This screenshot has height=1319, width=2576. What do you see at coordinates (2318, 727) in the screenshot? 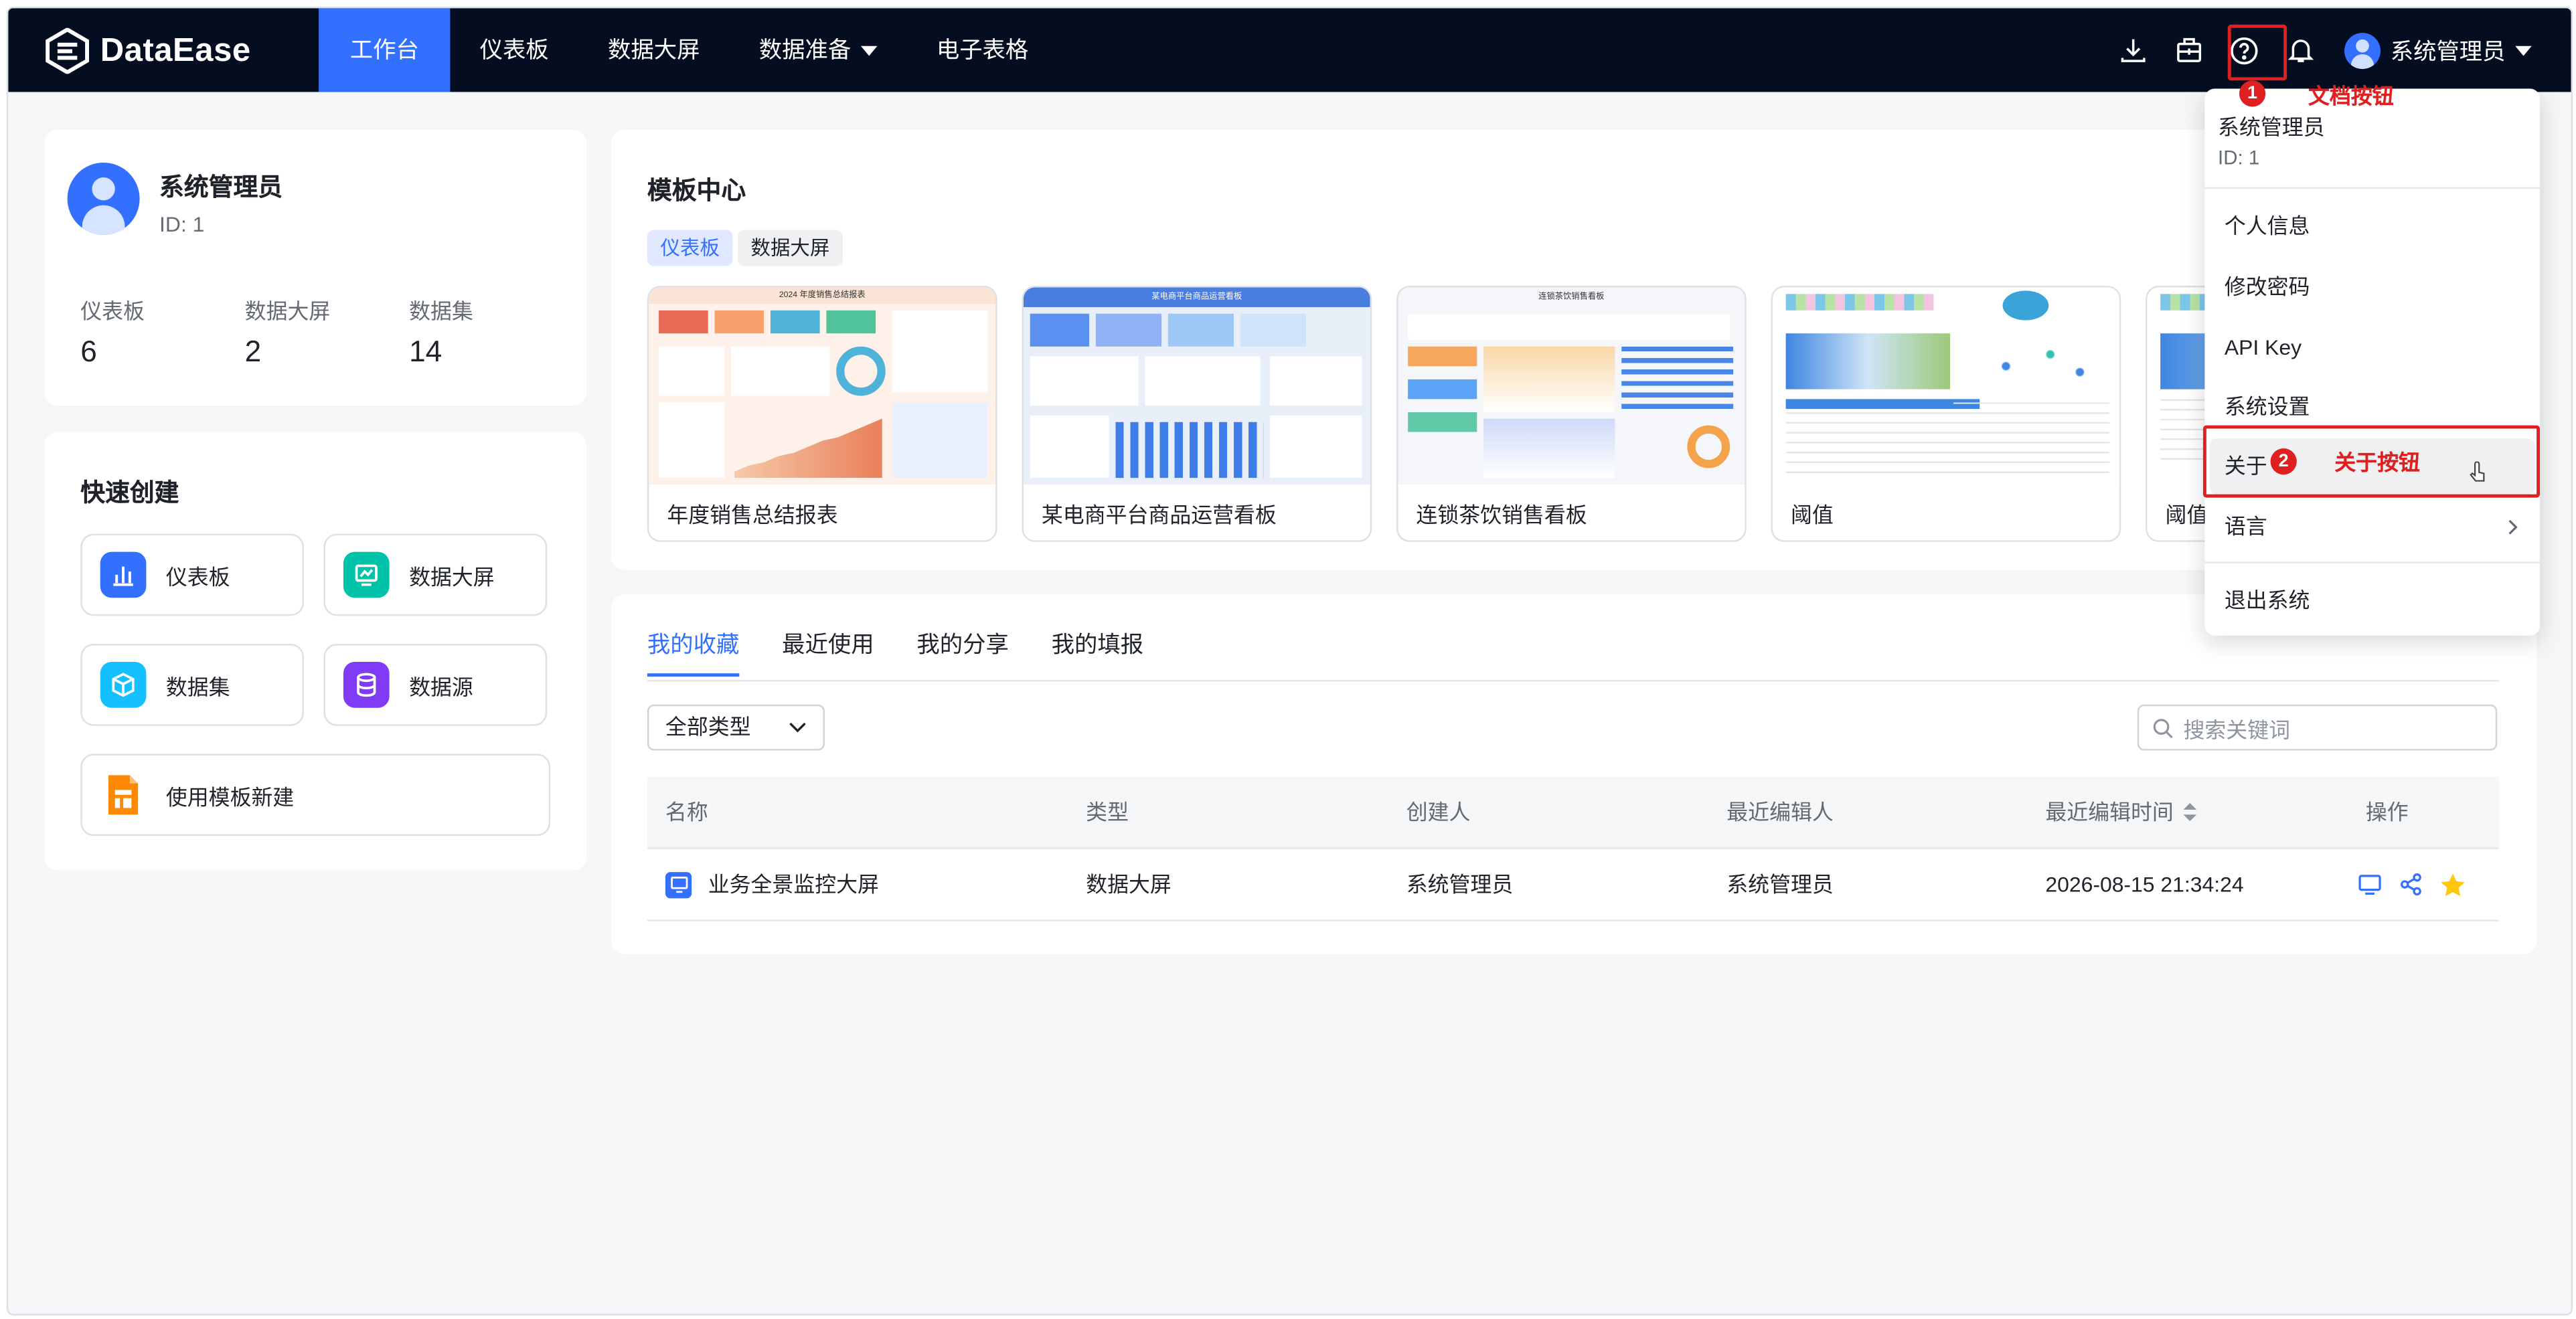
I see `search-input: 搜索关键词` at bounding box center [2318, 727].